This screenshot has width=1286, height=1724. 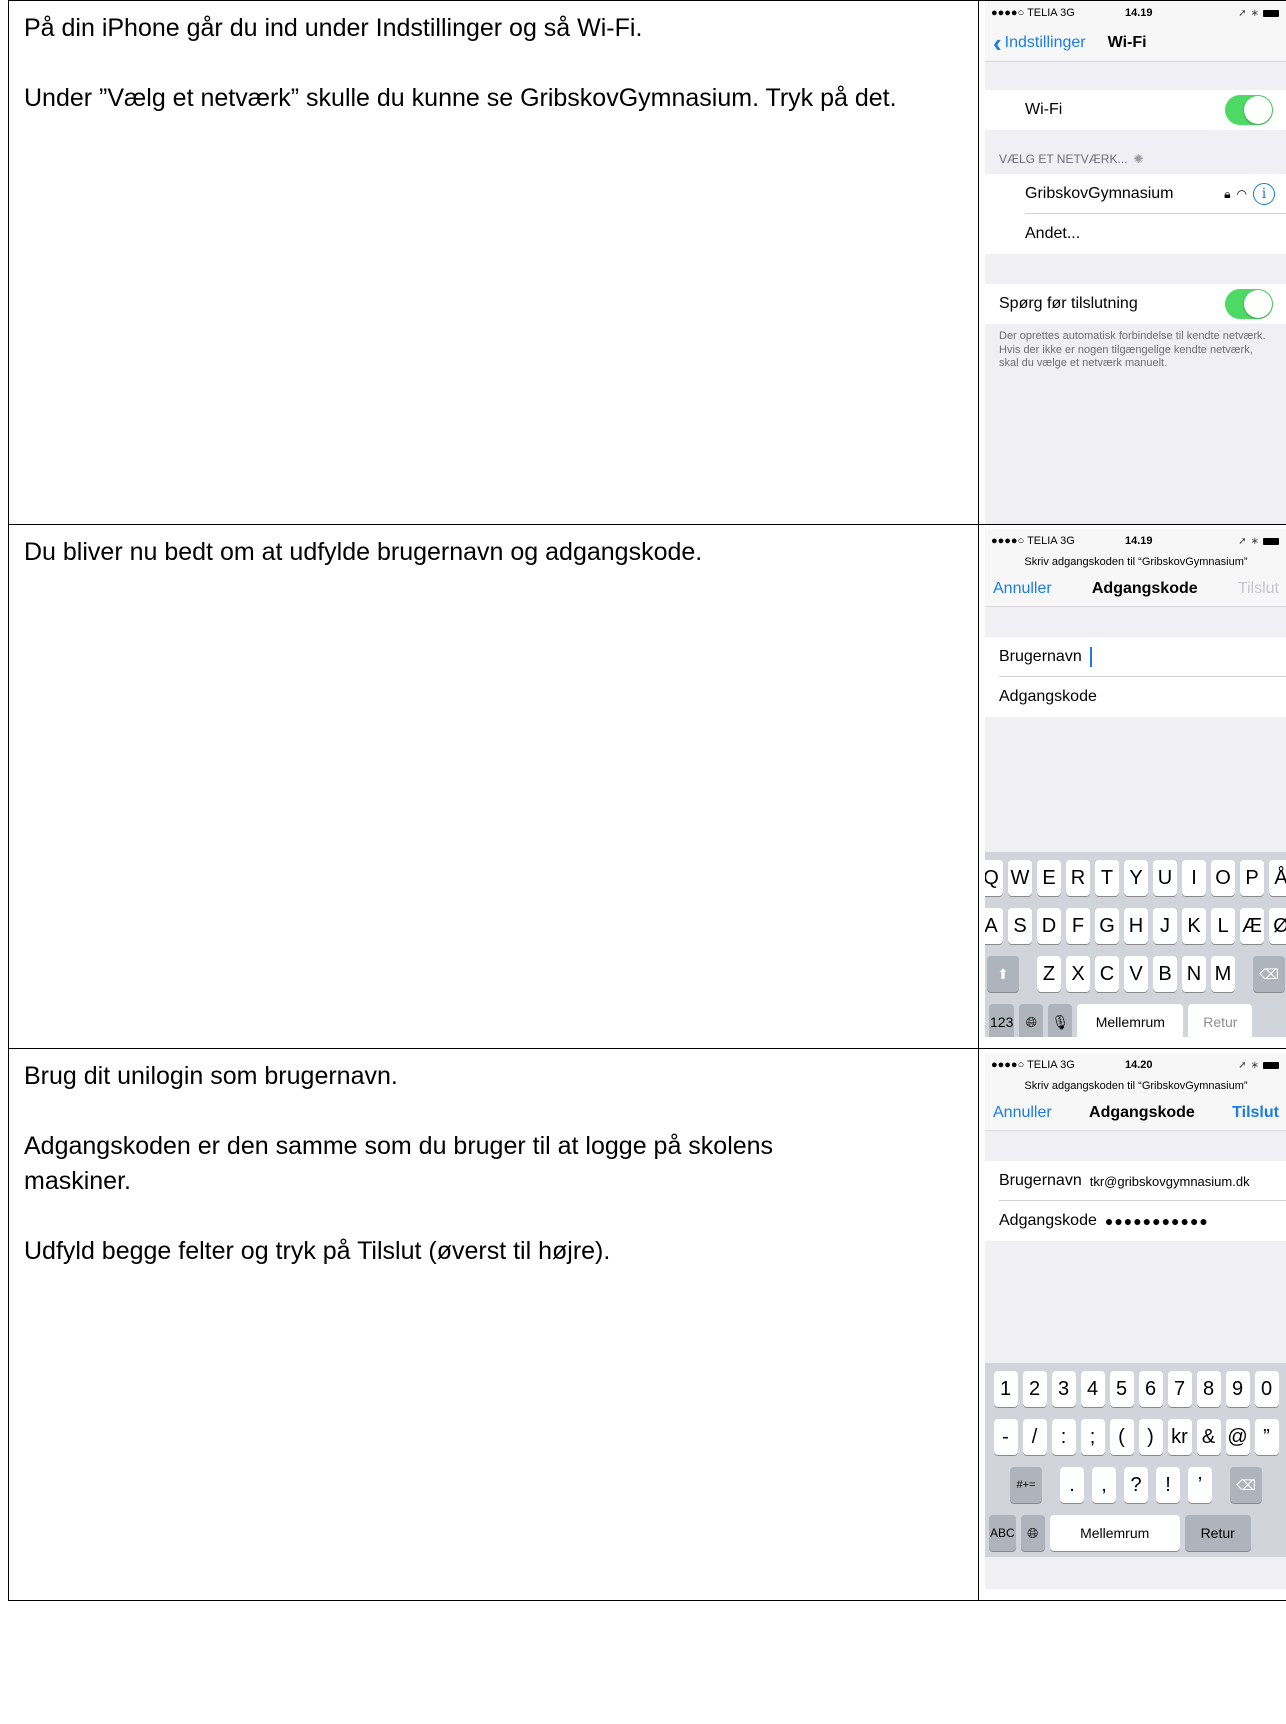 I want to click on password-field: Adgangskode, so click(x=1135, y=697).